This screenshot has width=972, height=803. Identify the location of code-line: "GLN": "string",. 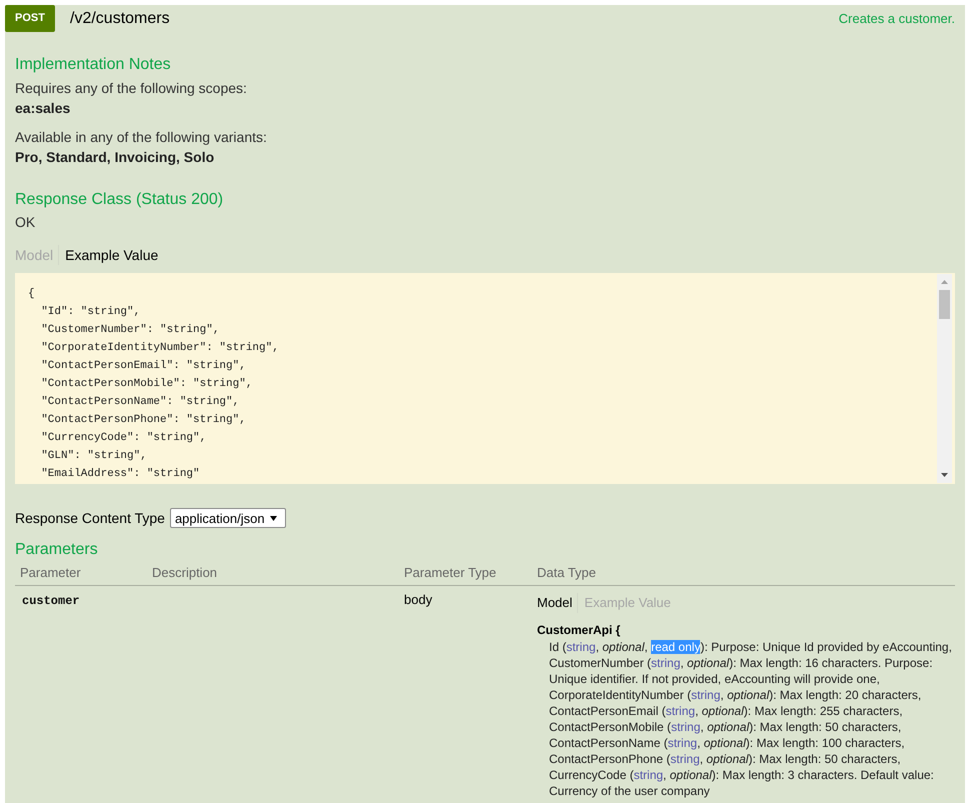
(93, 456).